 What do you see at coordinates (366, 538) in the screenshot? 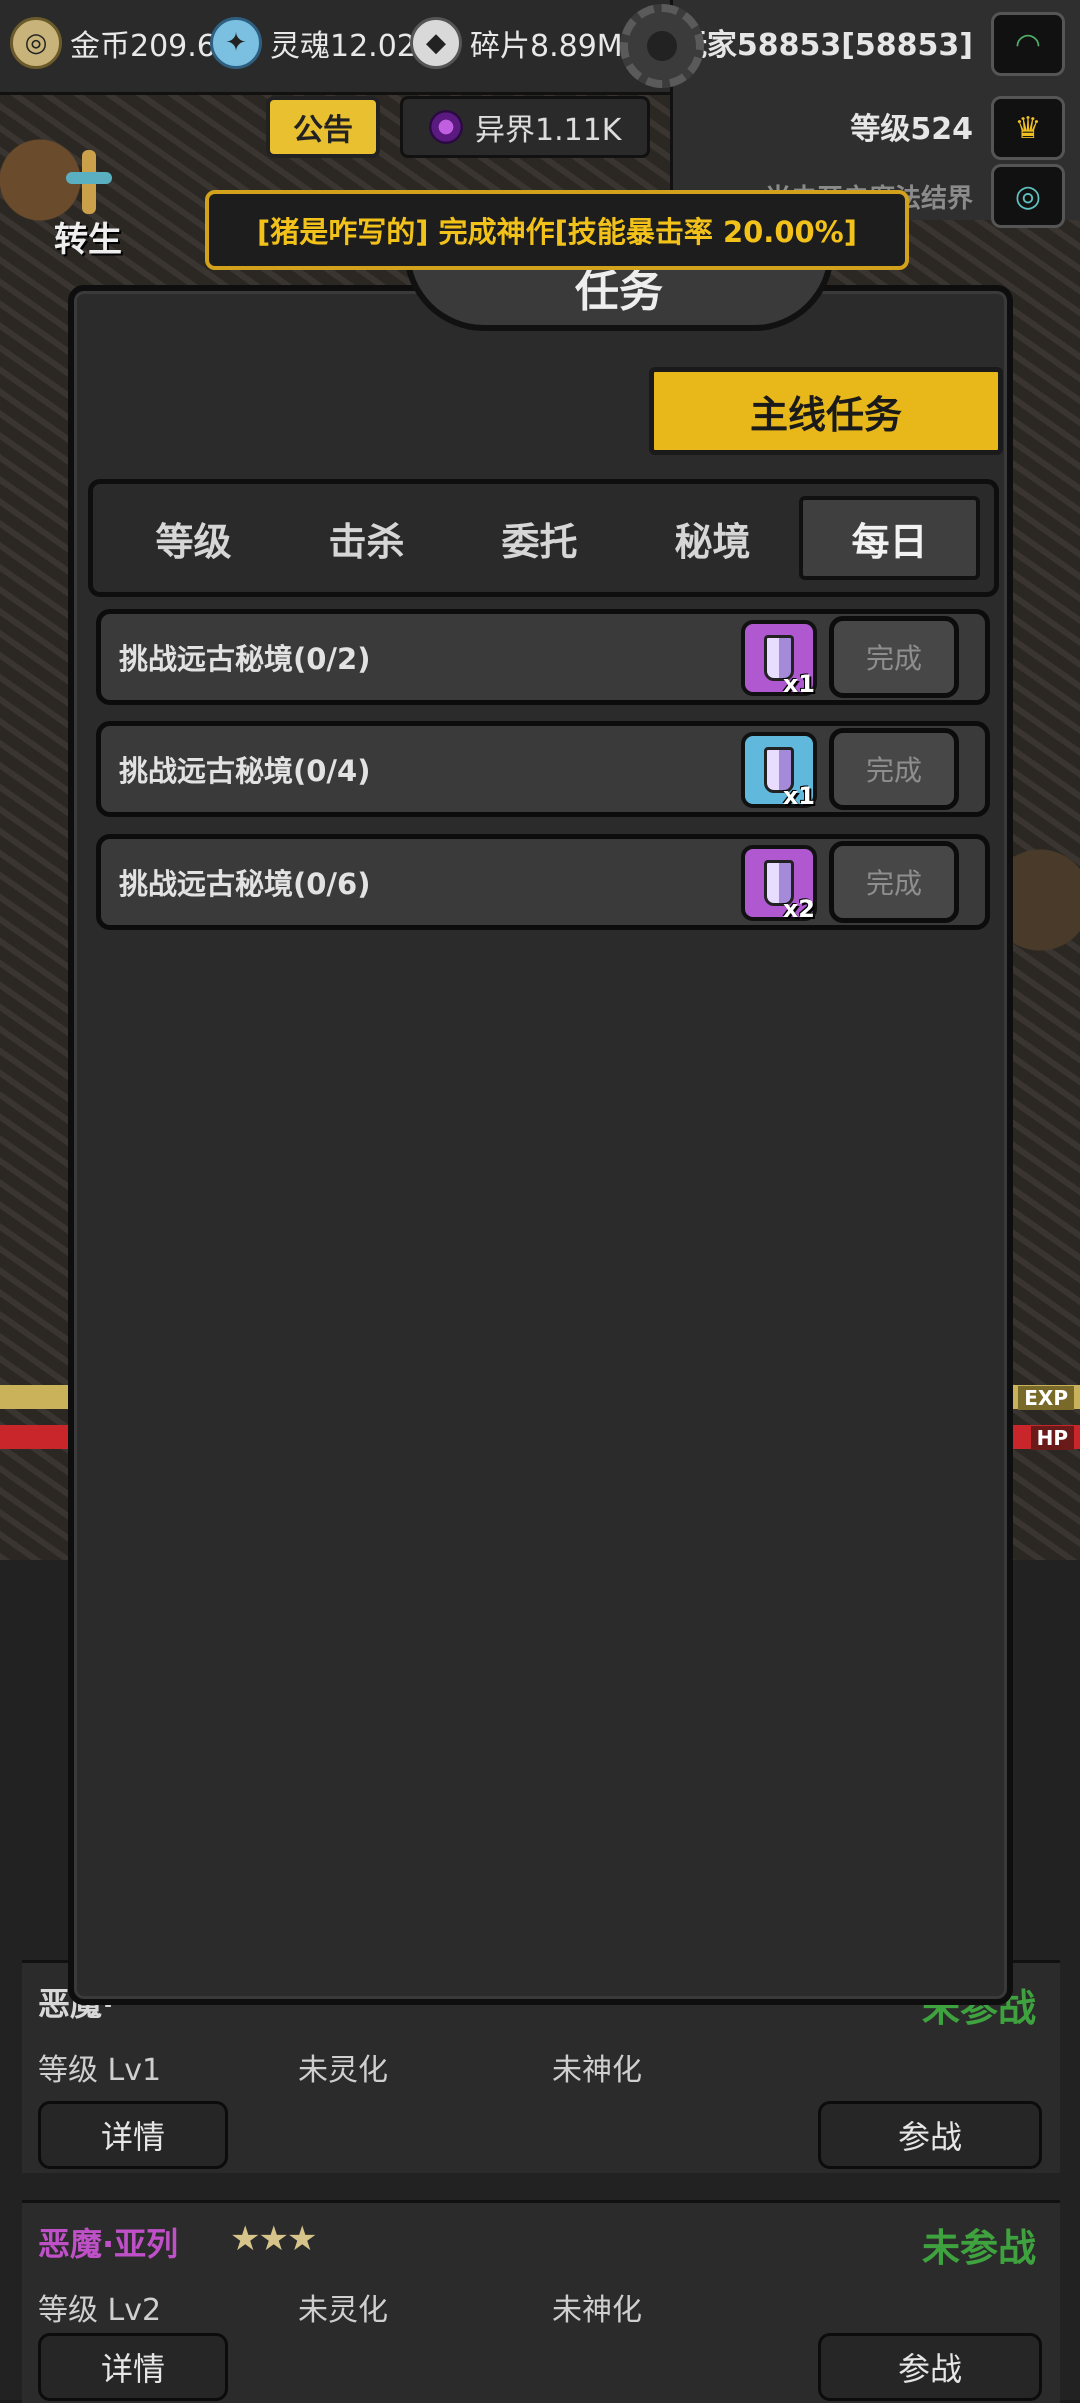
I see `tab-kill: 击杀` at bounding box center [366, 538].